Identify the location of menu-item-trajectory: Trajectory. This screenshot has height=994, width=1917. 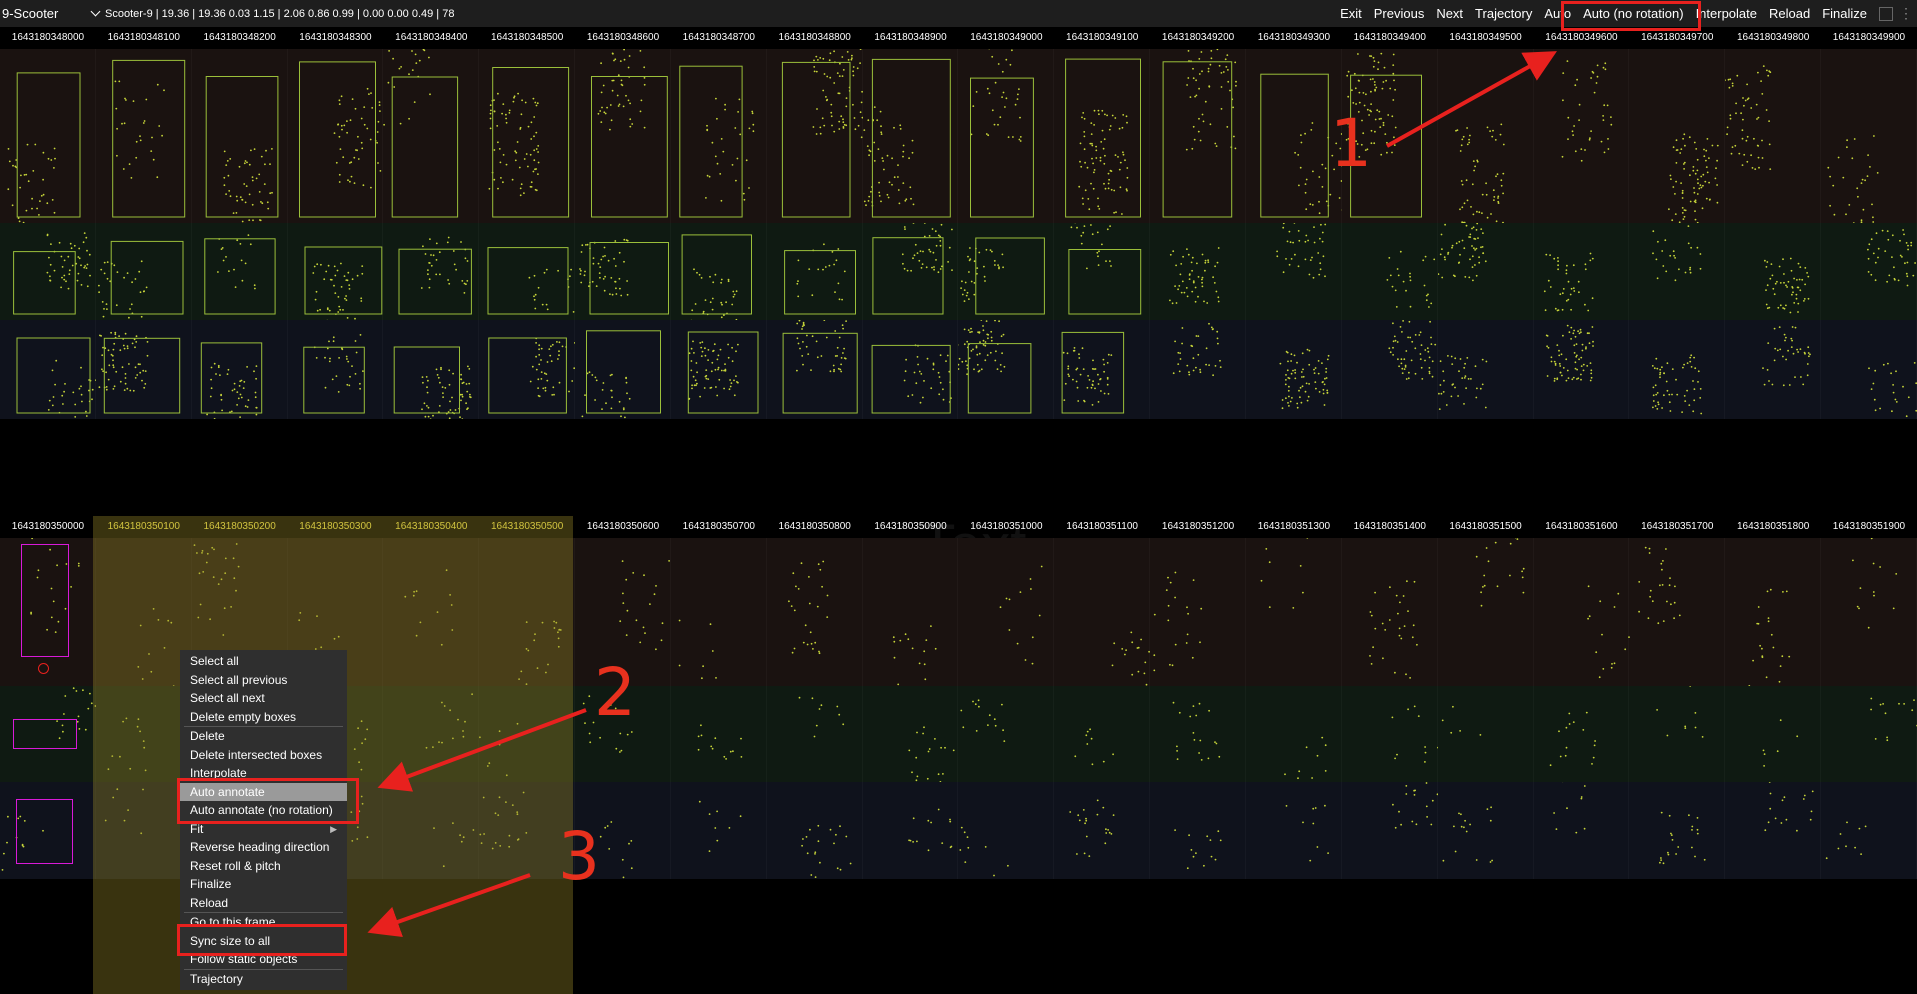
(263, 979).